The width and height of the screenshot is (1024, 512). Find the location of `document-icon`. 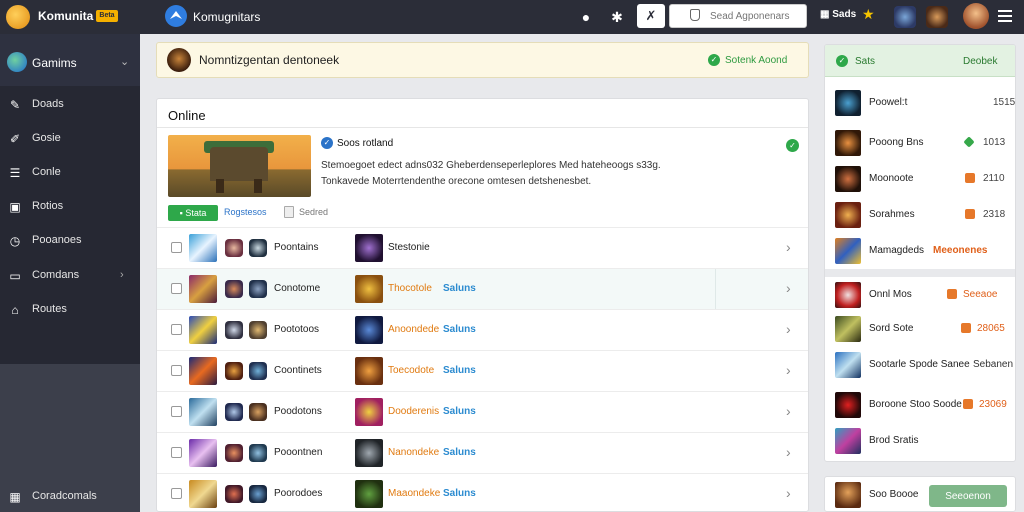

document-icon is located at coordinates (289, 212).